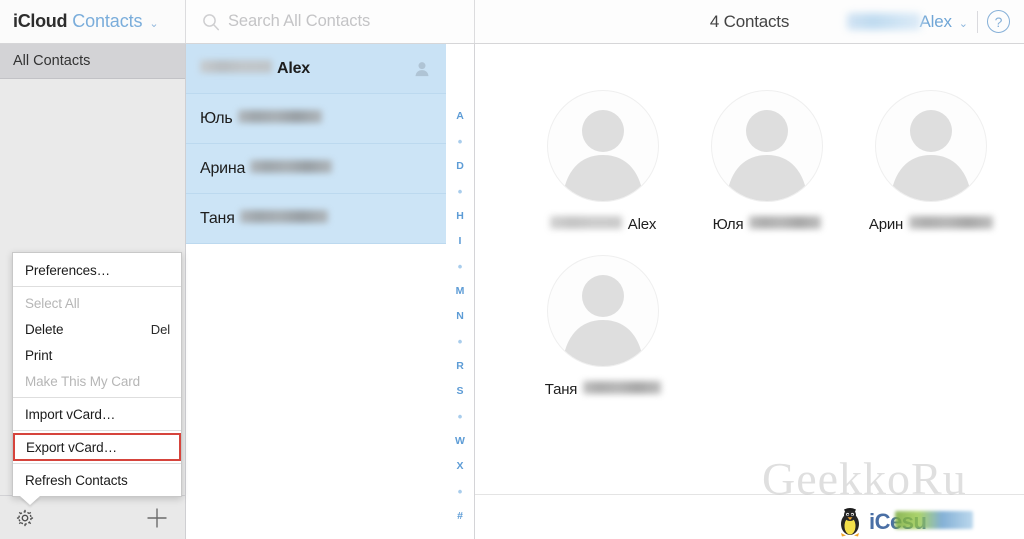  I want to click on contact-list-item: Таня, so click(316, 219).